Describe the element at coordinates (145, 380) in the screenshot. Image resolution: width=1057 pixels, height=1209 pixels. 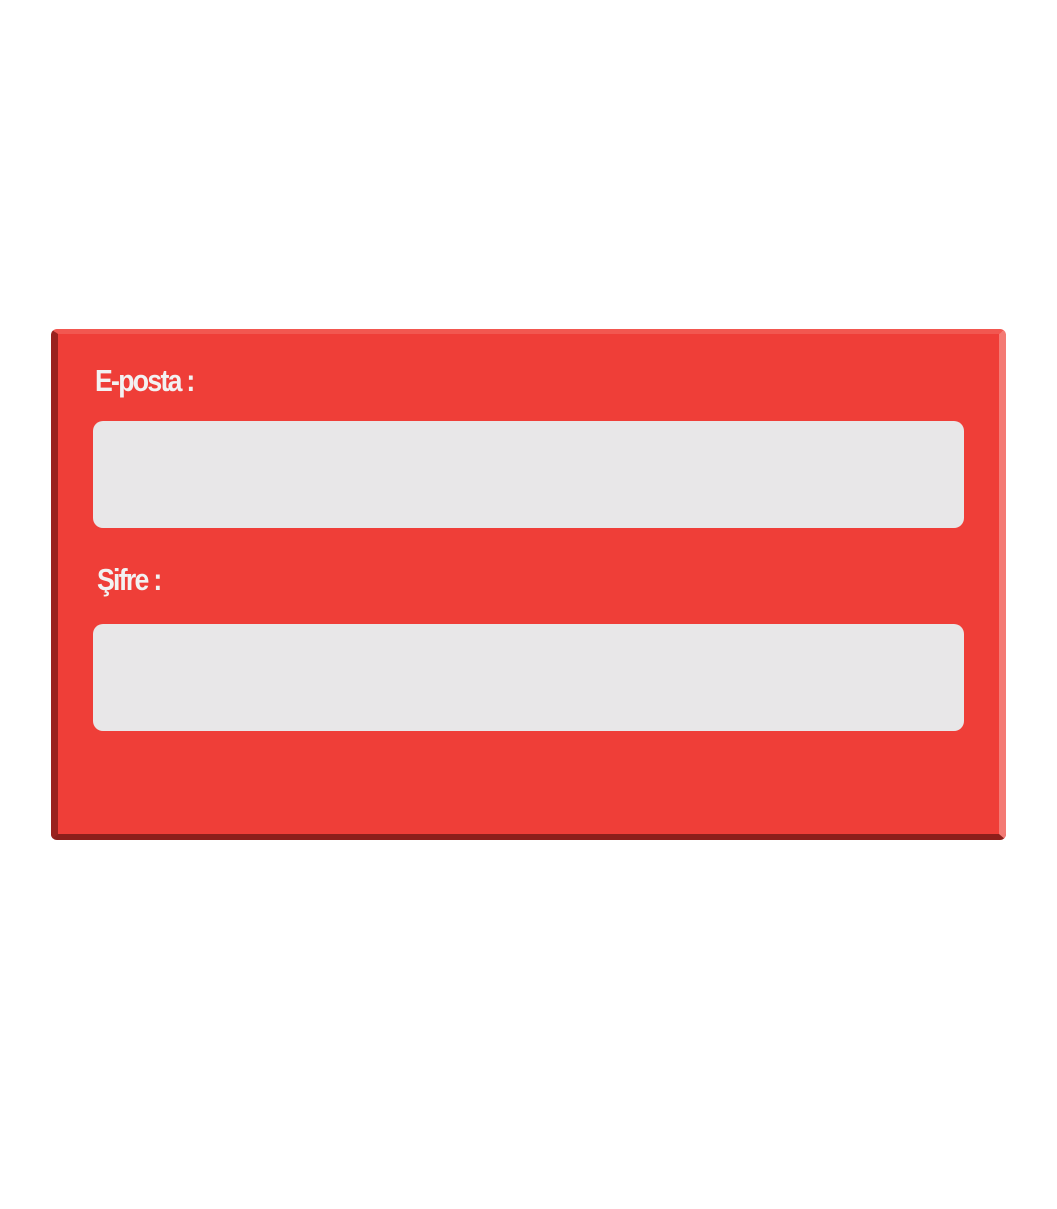
I see `email-label: E-posta :` at that location.